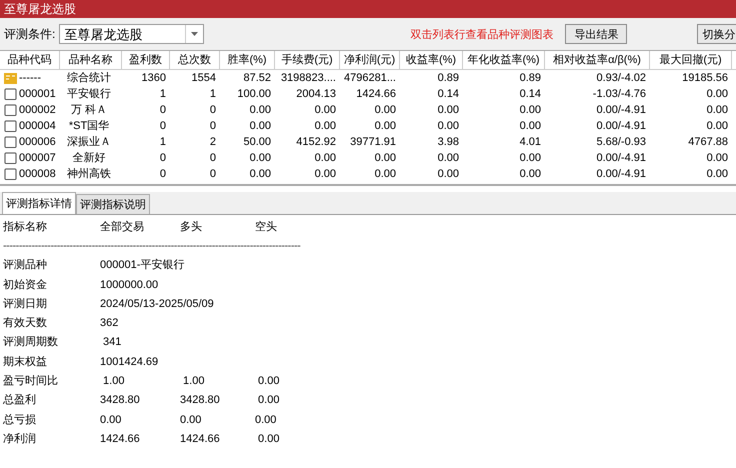 The image size is (736, 468). I want to click on tab: 评测指标说明, so click(113, 204).